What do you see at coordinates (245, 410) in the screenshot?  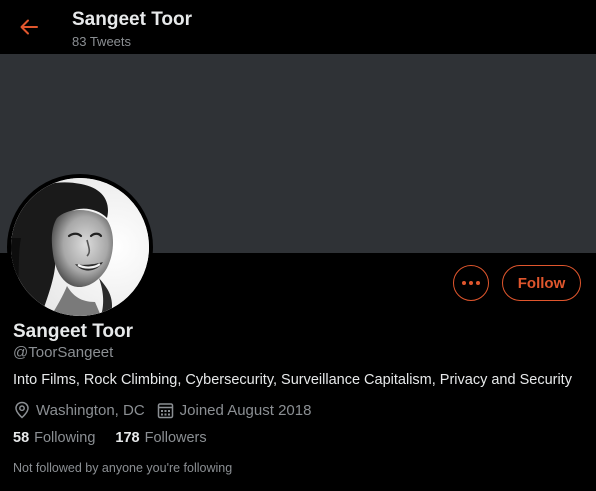 I see `joined-text: Joined August 2018` at bounding box center [245, 410].